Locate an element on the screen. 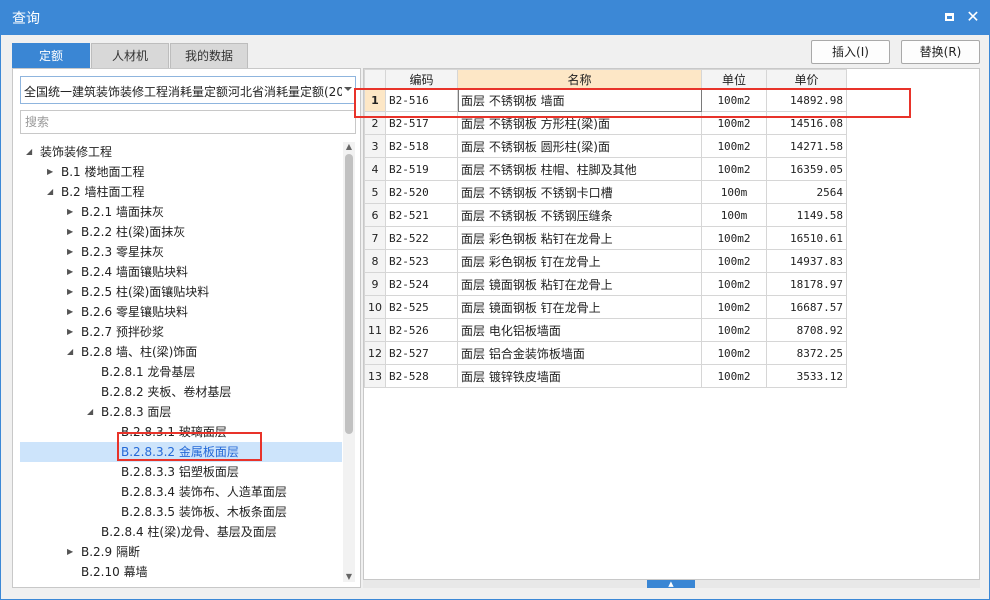 The width and height of the screenshot is (990, 600). cell-code: B2-520 is located at coordinates (421, 192).